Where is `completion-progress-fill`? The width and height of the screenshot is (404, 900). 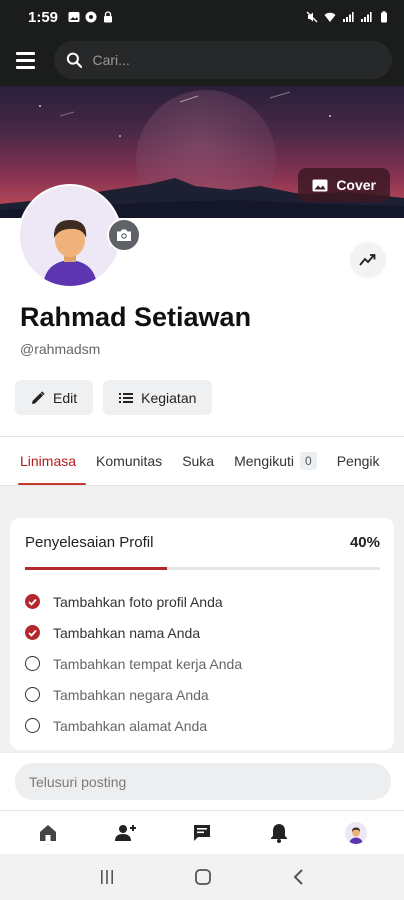
completion-progress-fill is located at coordinates (96, 568).